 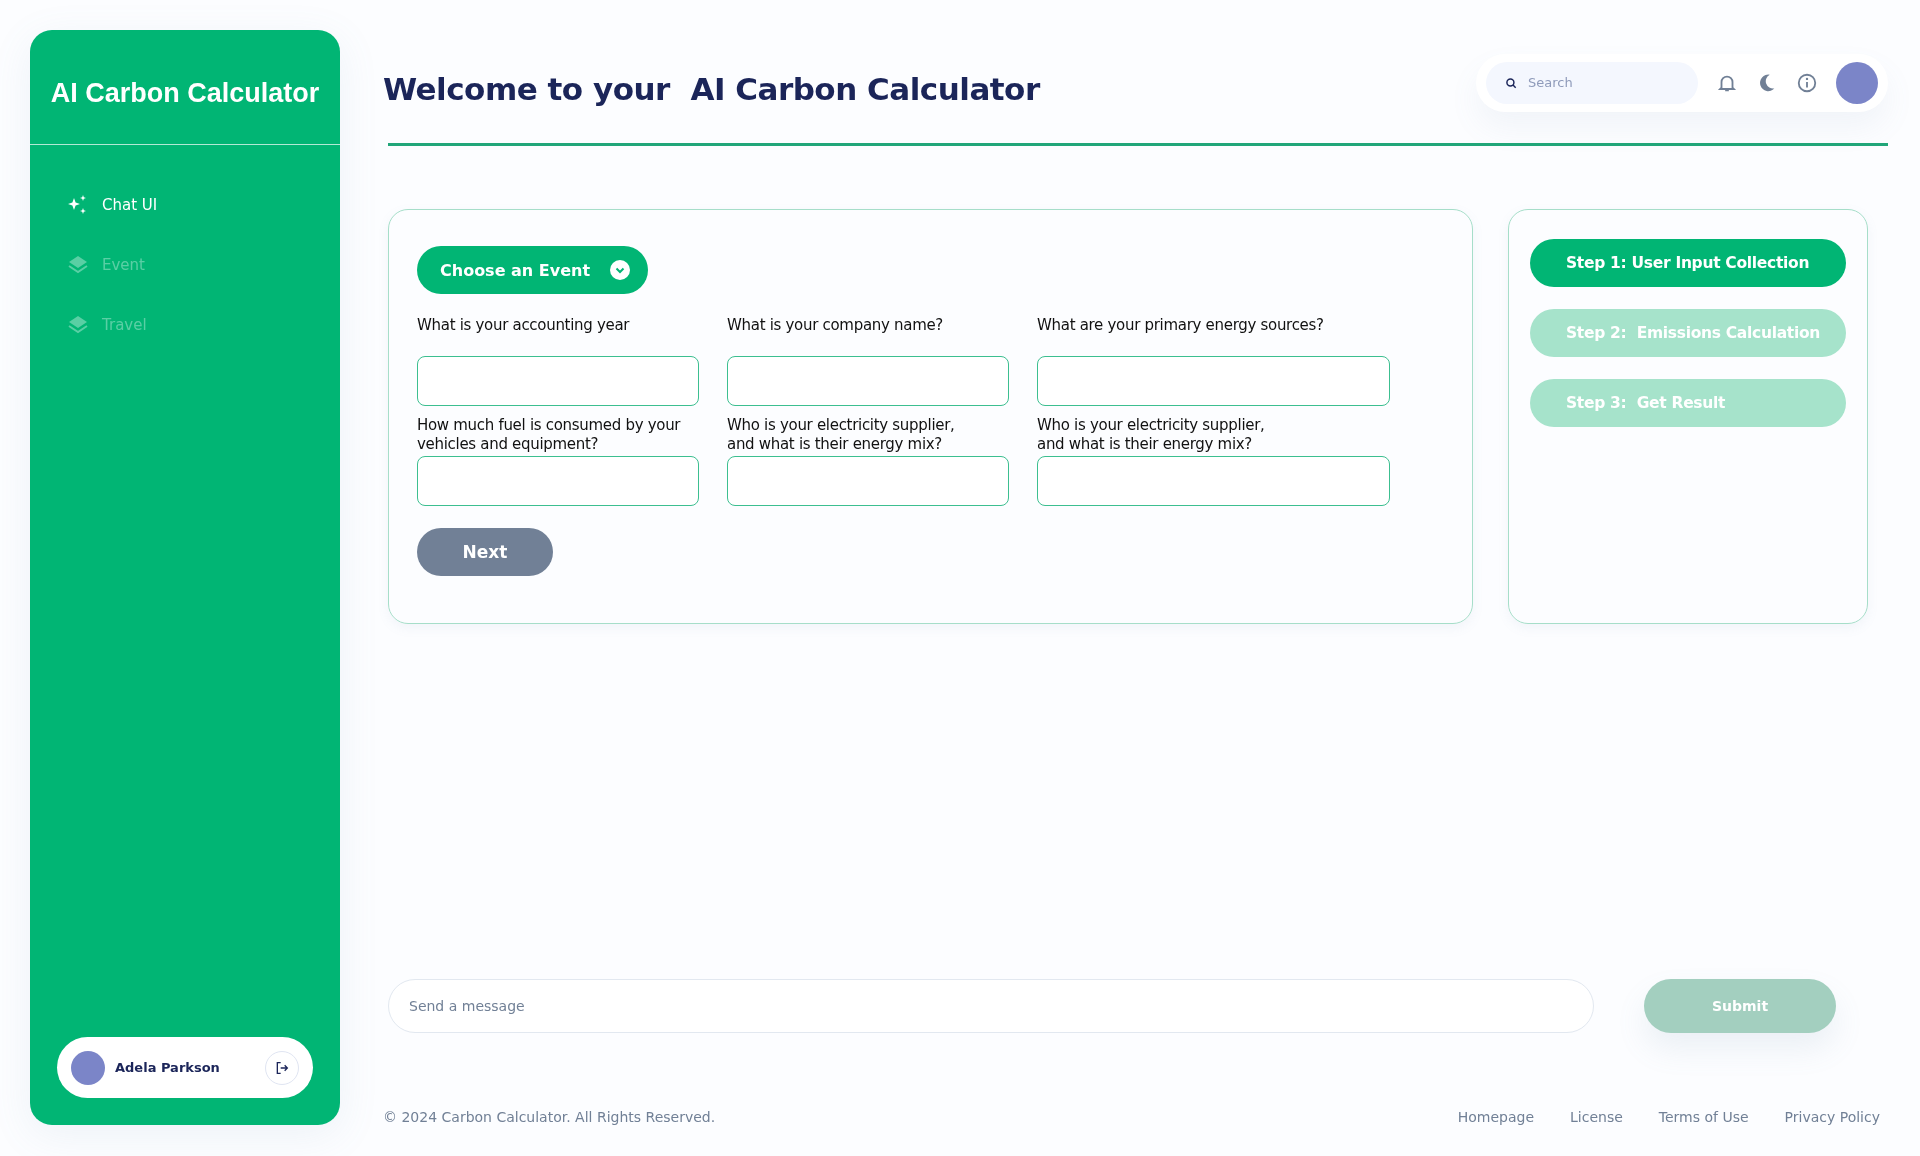 I want to click on field-label: What is your accounting year, so click(x=524, y=326).